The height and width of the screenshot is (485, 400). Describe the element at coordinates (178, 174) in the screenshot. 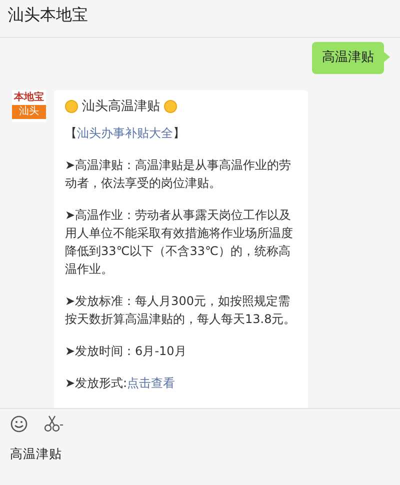

I see `paragraph: ➤高温津贴：高温津贴是从事高温作业的劳动者，依法享受的岗位津贴。` at that location.